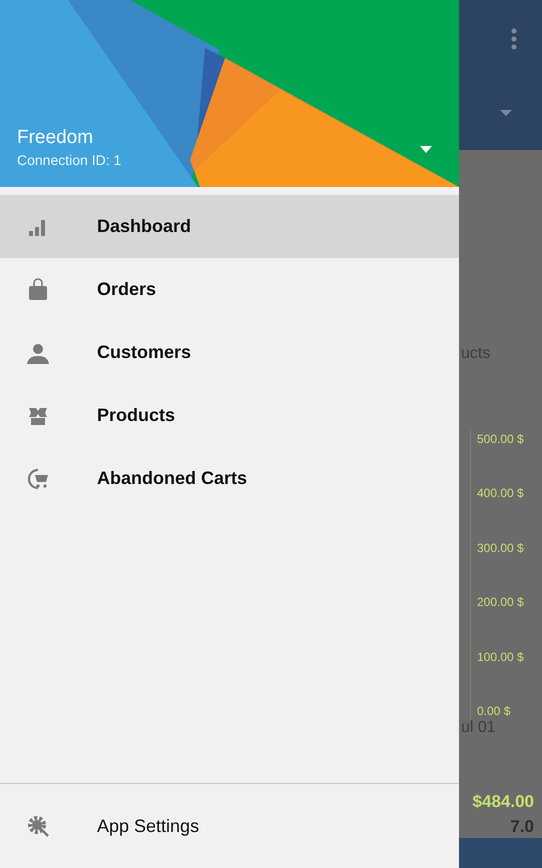 The height and width of the screenshot is (868, 542). Describe the element at coordinates (229, 226) in the screenshot. I see `menu-item: Dashboard` at that location.